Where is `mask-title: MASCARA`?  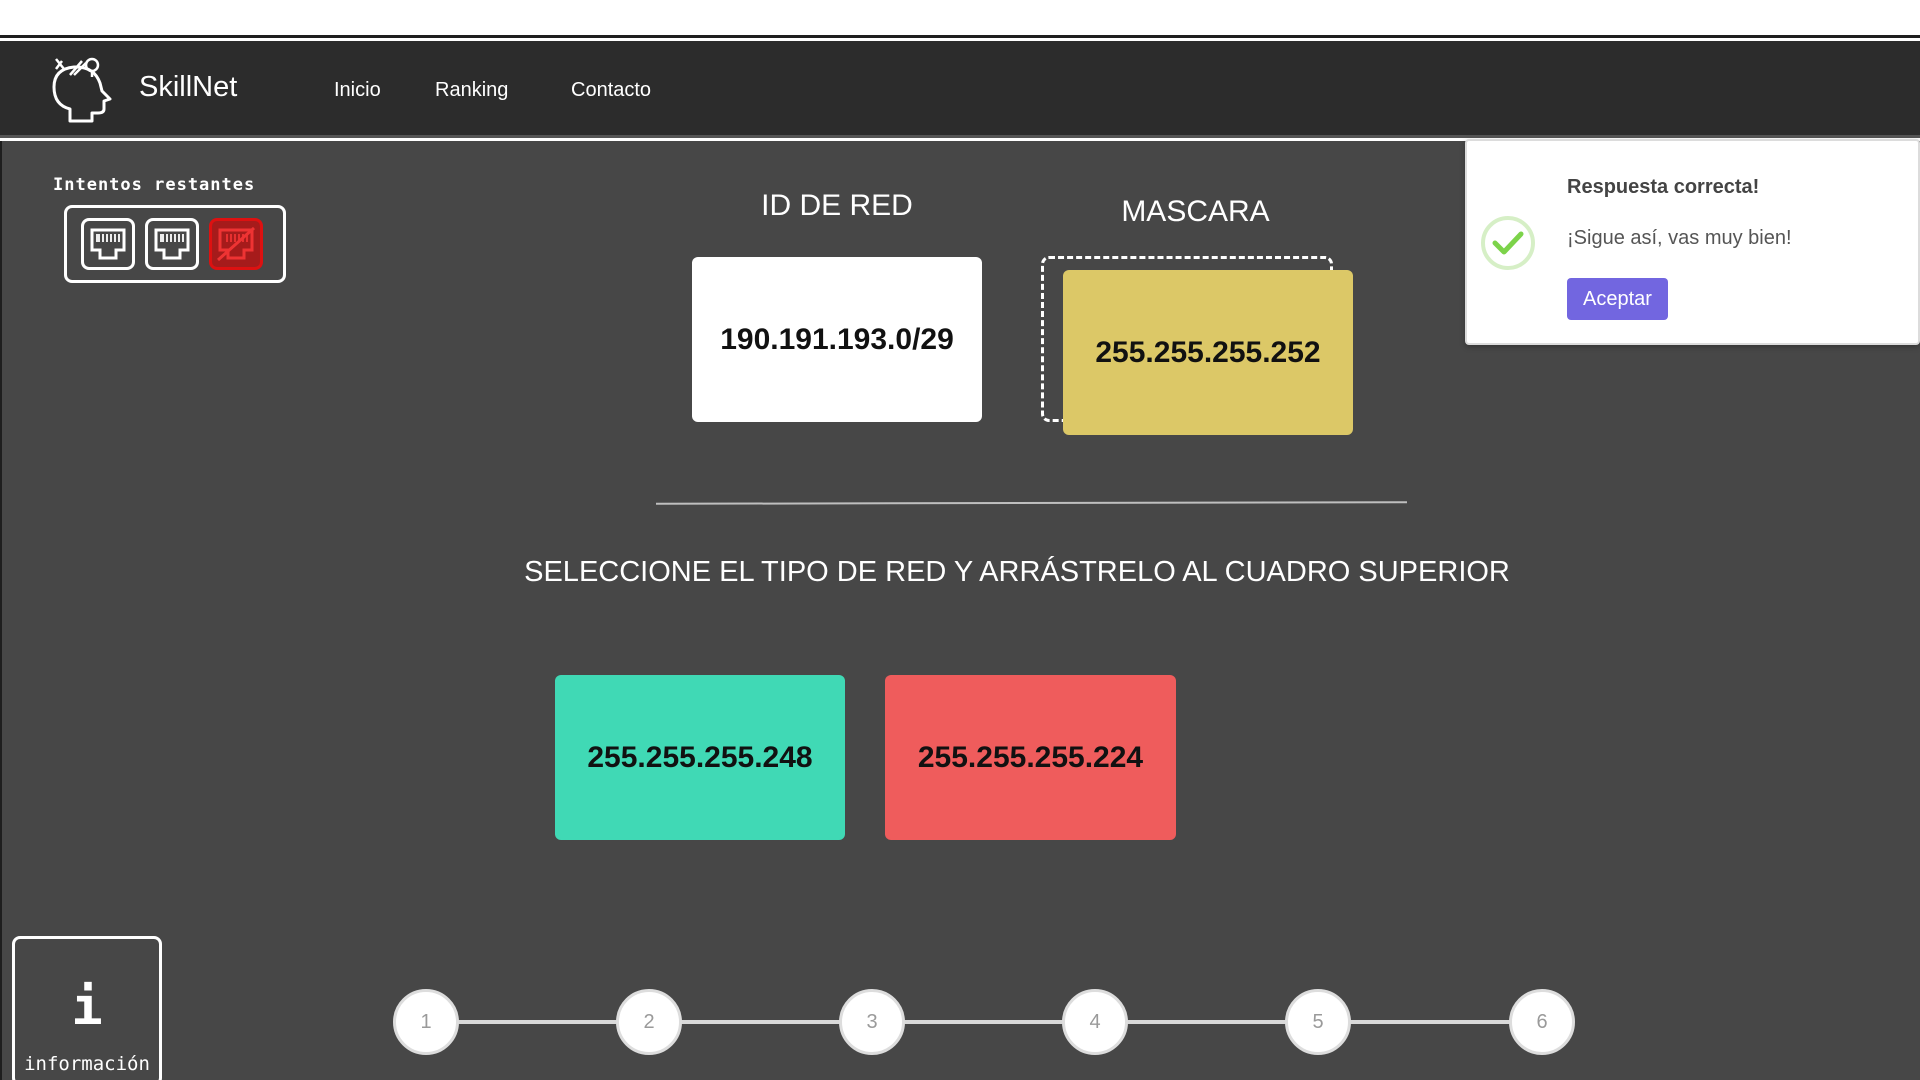 mask-title: MASCARA is located at coordinates (1195, 211).